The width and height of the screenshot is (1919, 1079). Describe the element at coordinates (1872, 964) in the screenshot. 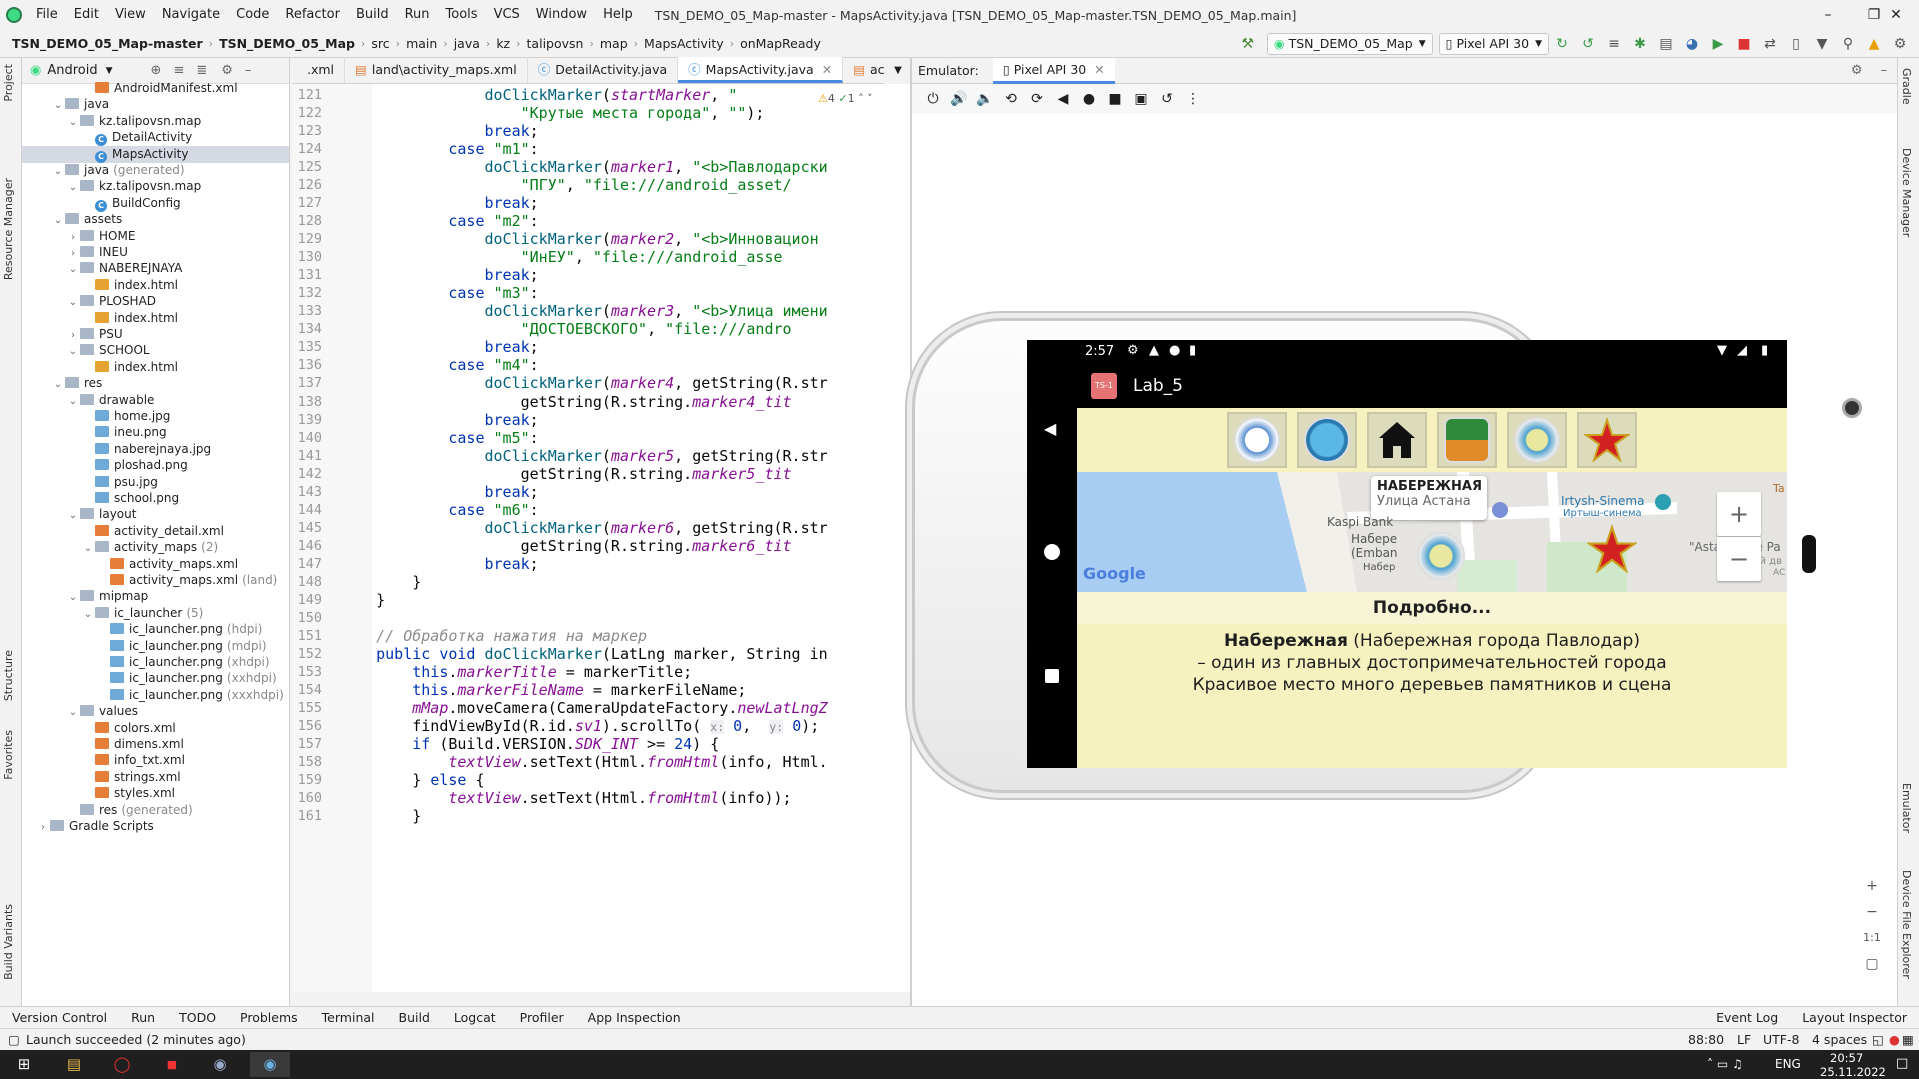

I see `emulator-fit-screen-icon: ▢` at that location.